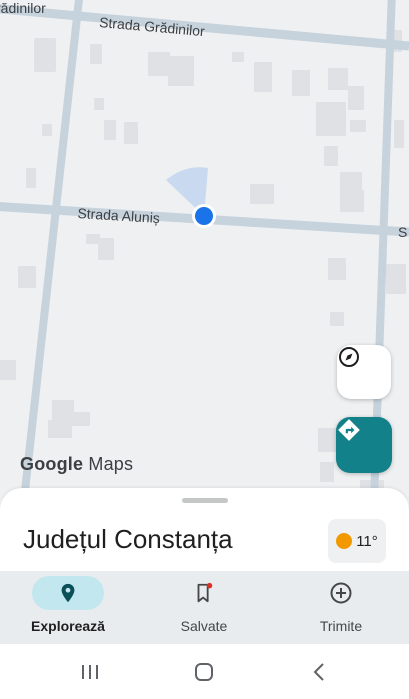  I want to click on system-navigation-bar, so click(204, 671).